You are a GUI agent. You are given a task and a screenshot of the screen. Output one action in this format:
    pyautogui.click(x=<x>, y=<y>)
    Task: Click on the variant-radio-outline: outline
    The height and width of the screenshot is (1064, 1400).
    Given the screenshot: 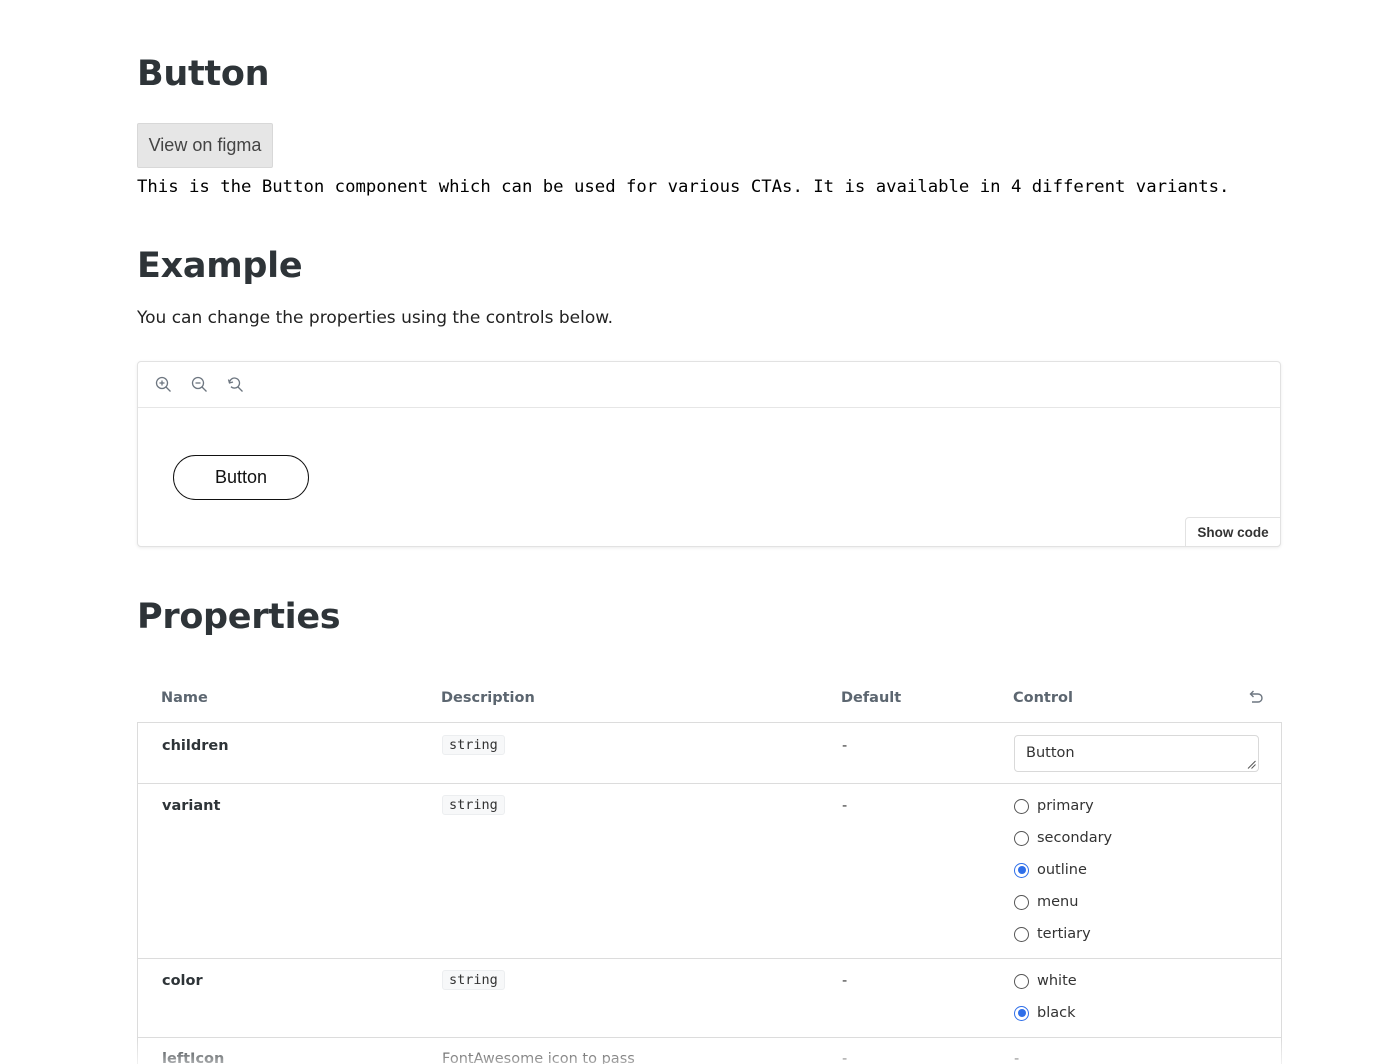 What is the action you would take?
    pyautogui.click(x=1050, y=870)
    